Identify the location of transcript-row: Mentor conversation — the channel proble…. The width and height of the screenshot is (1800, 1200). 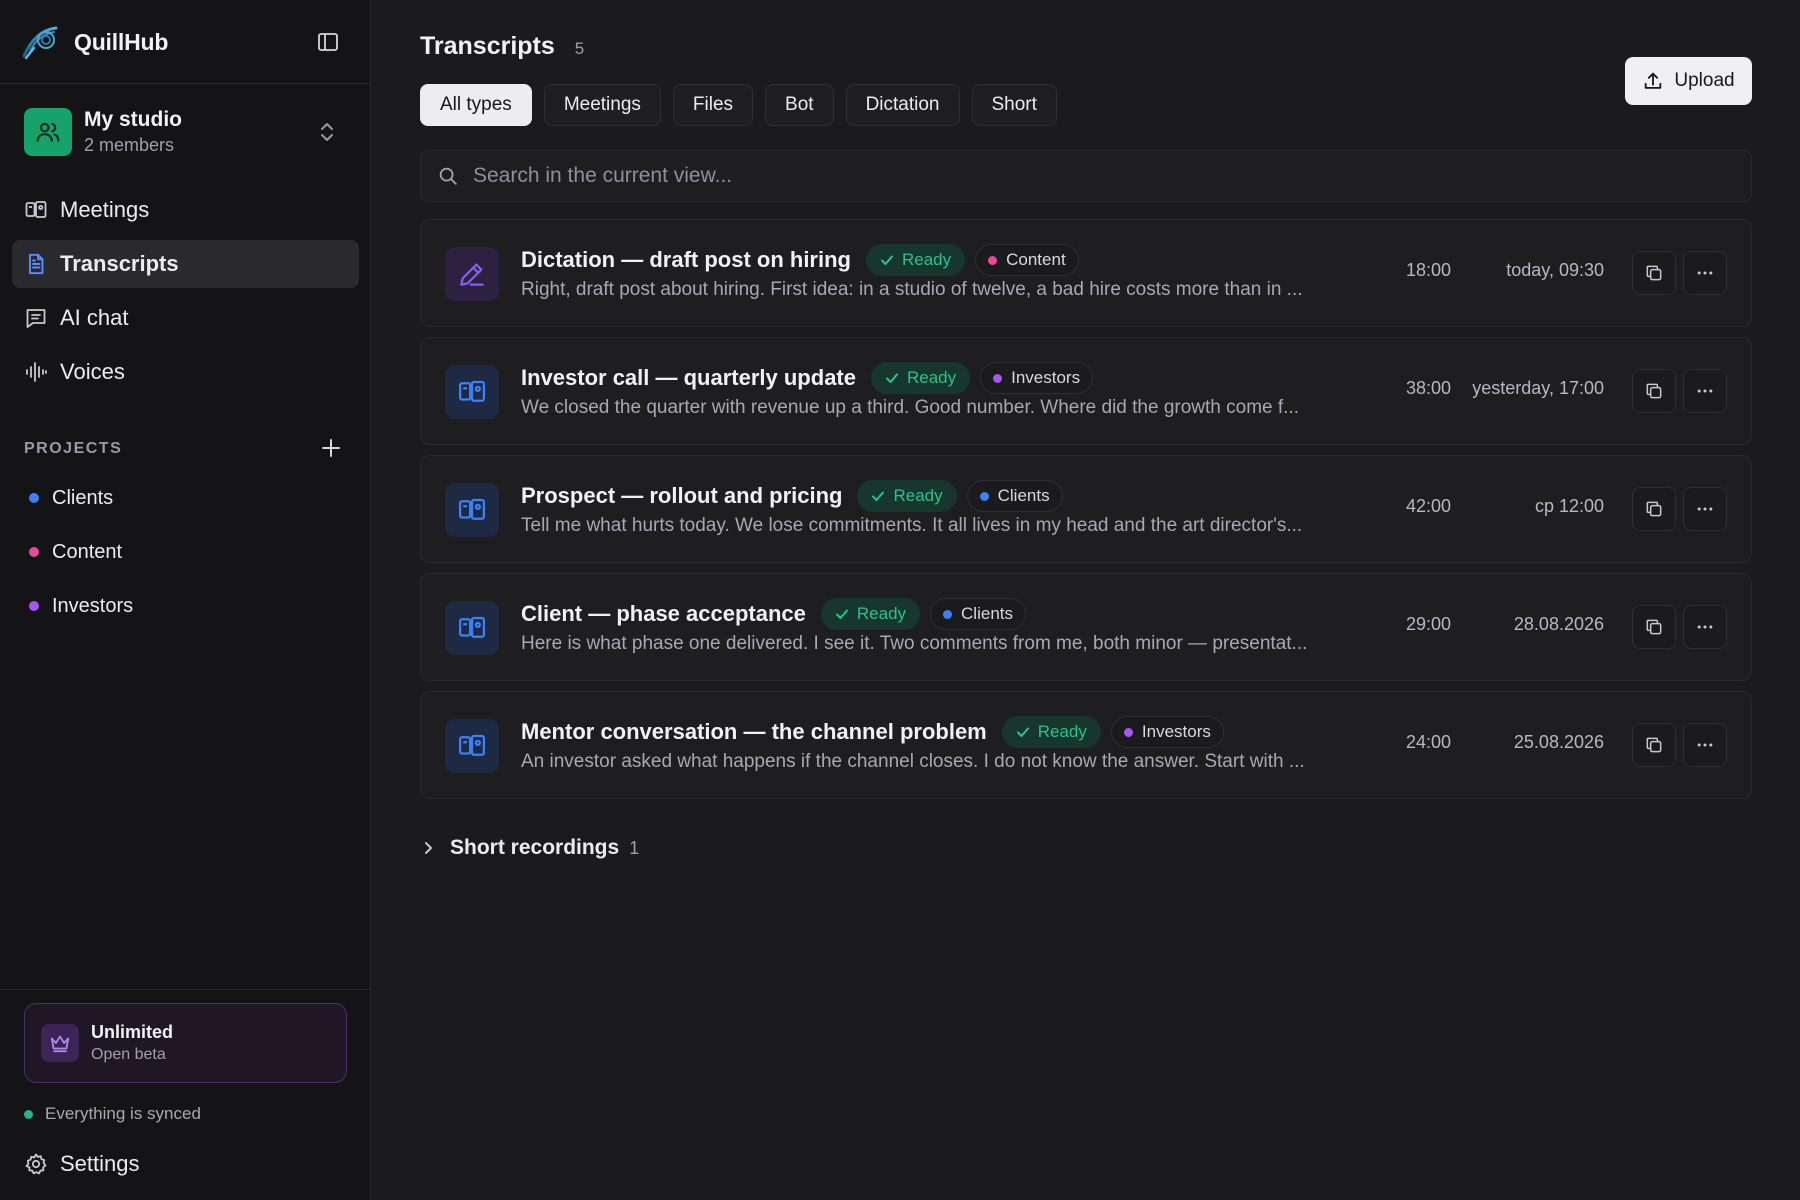
(1086, 745).